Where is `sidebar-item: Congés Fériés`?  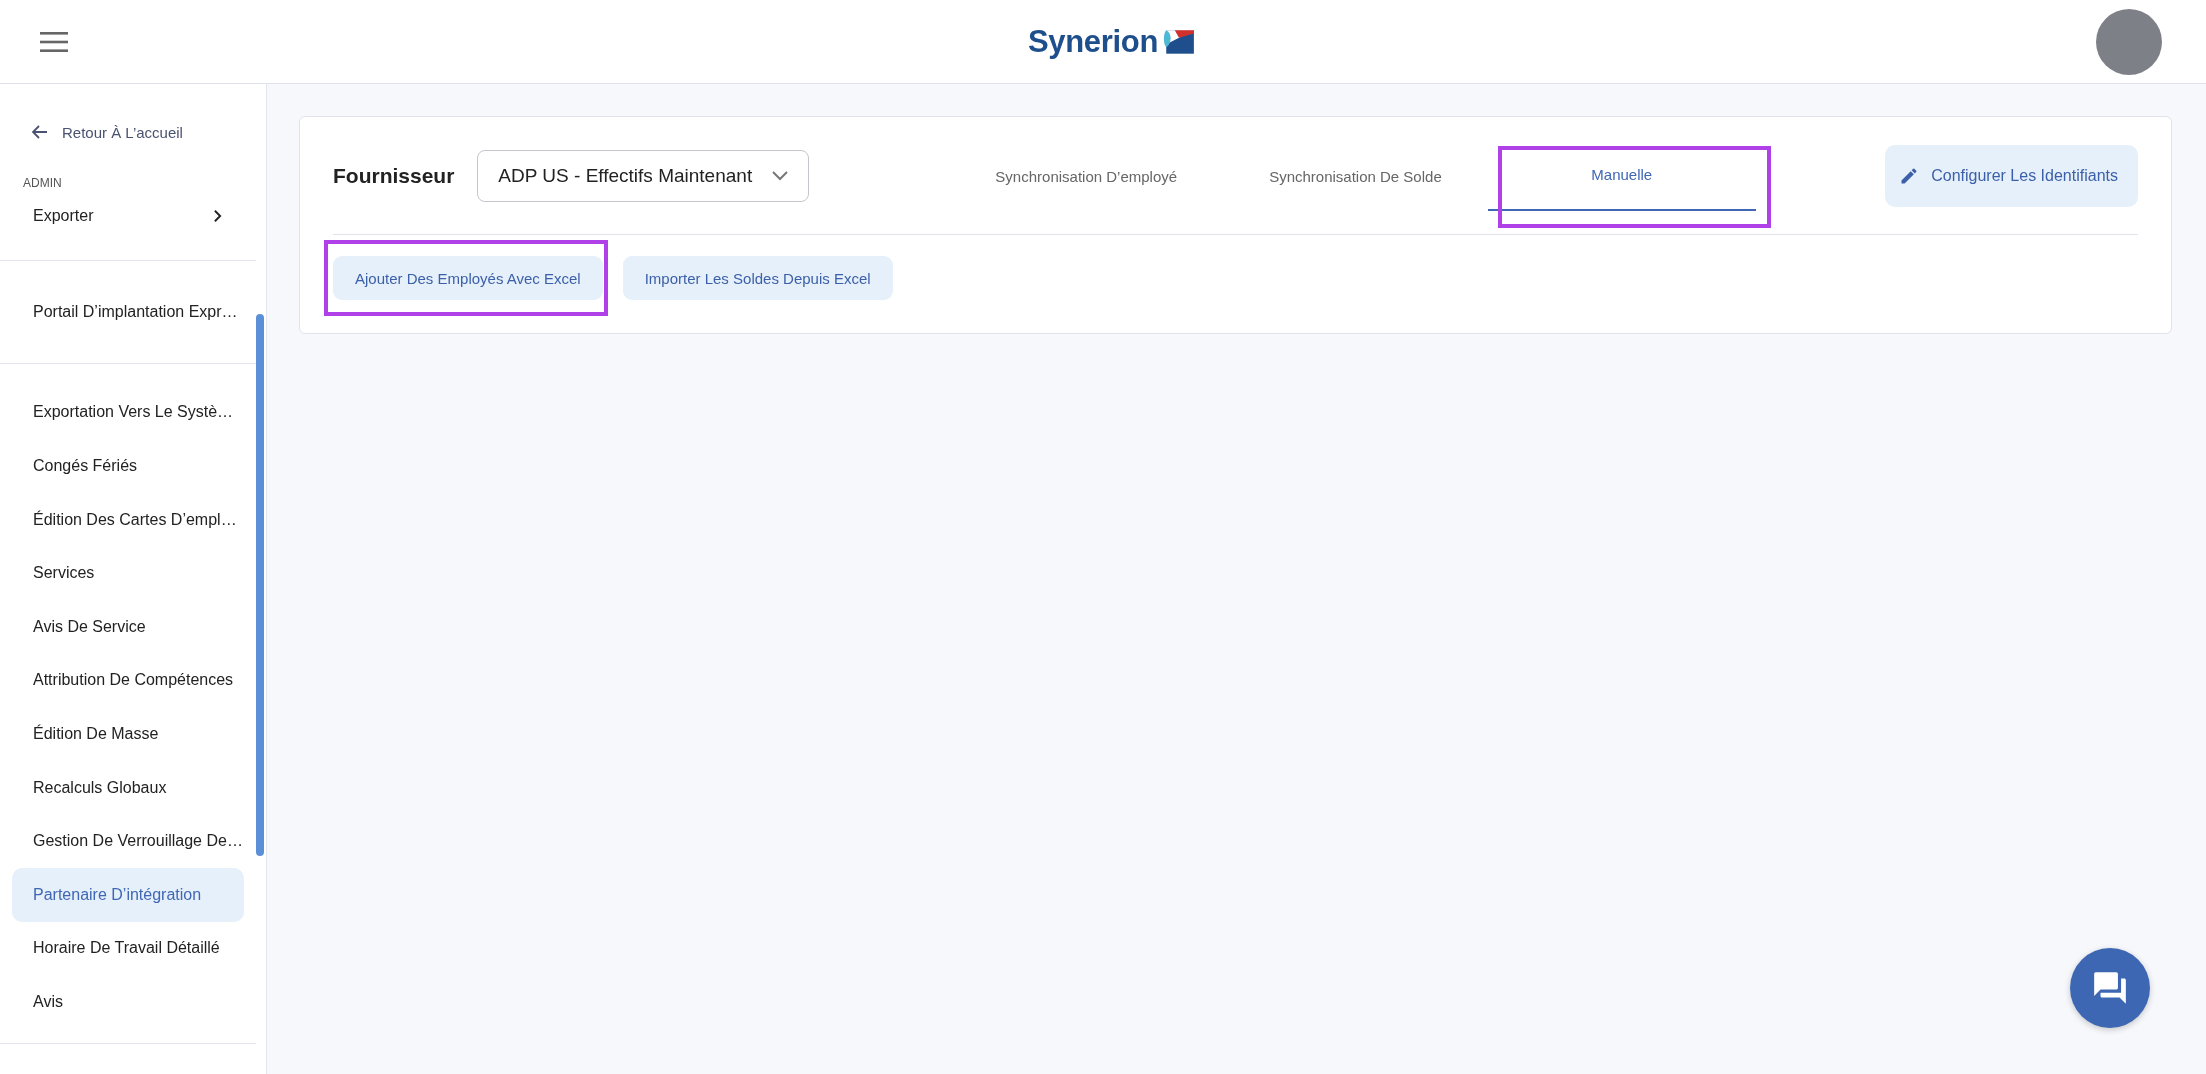
sidebar-item: Congés Fériés is located at coordinates (128, 466).